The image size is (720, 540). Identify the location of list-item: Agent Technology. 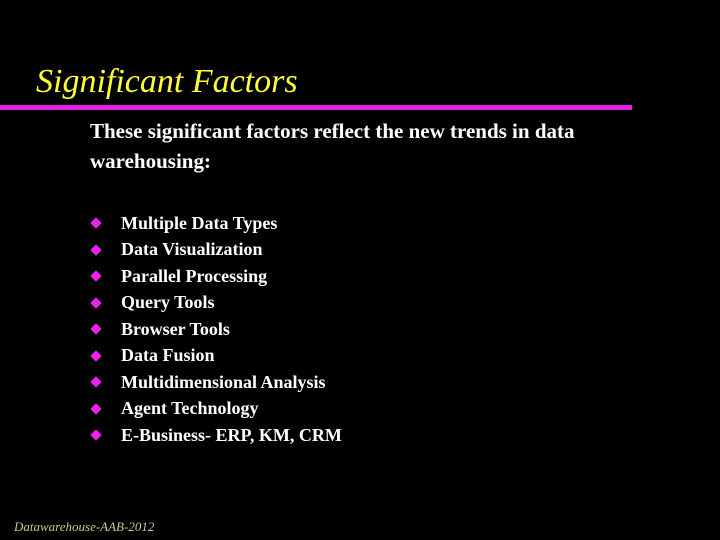
(216, 409).